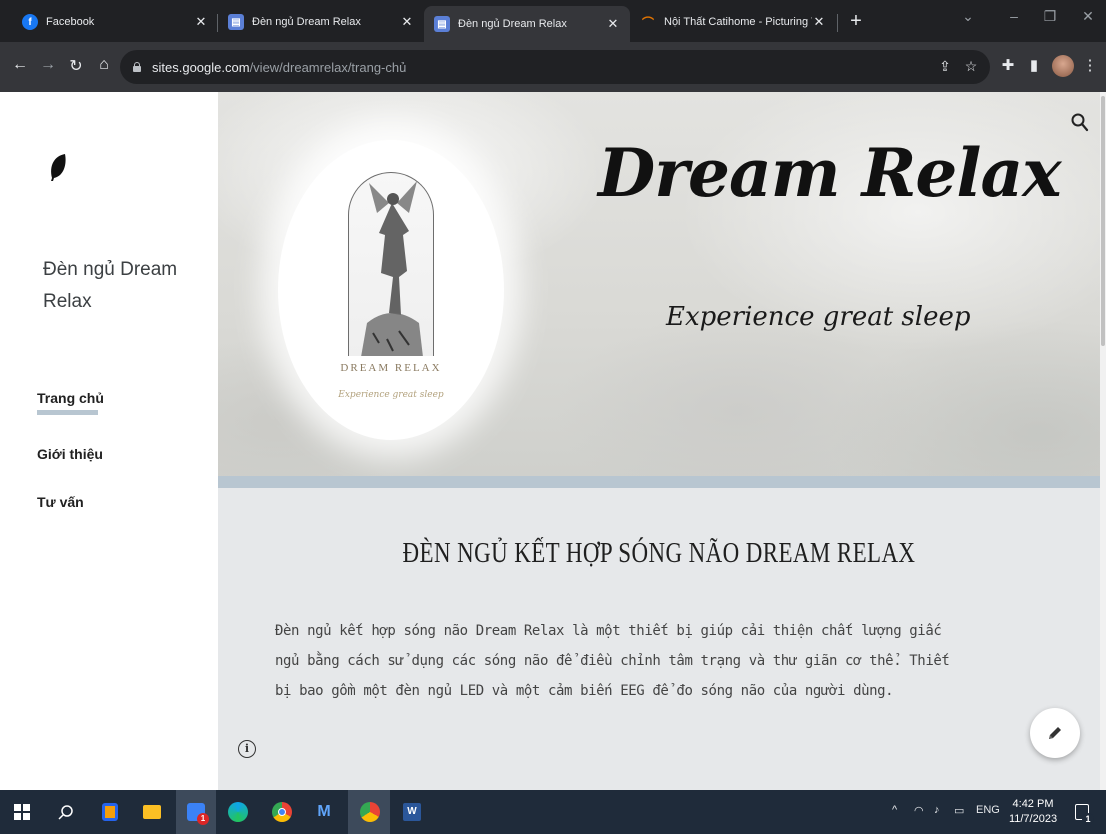 The height and width of the screenshot is (834, 1106). What do you see at coordinates (324, 812) in the screenshot?
I see `app-icon-m: M` at bounding box center [324, 812].